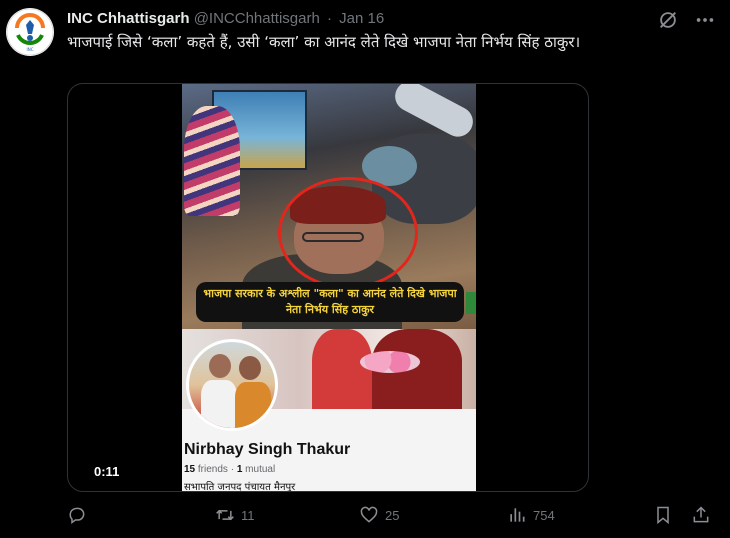  I want to click on profile-name: Nirbhay Singh Thakur, so click(267, 449).